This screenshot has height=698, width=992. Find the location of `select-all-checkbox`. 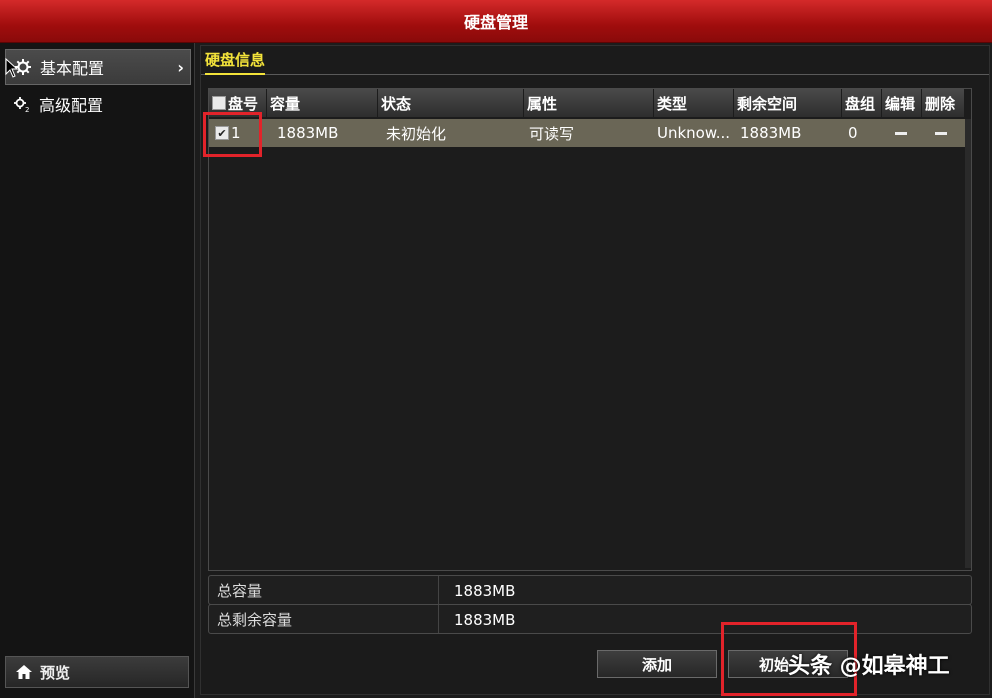

select-all-checkbox is located at coordinates (219, 103).